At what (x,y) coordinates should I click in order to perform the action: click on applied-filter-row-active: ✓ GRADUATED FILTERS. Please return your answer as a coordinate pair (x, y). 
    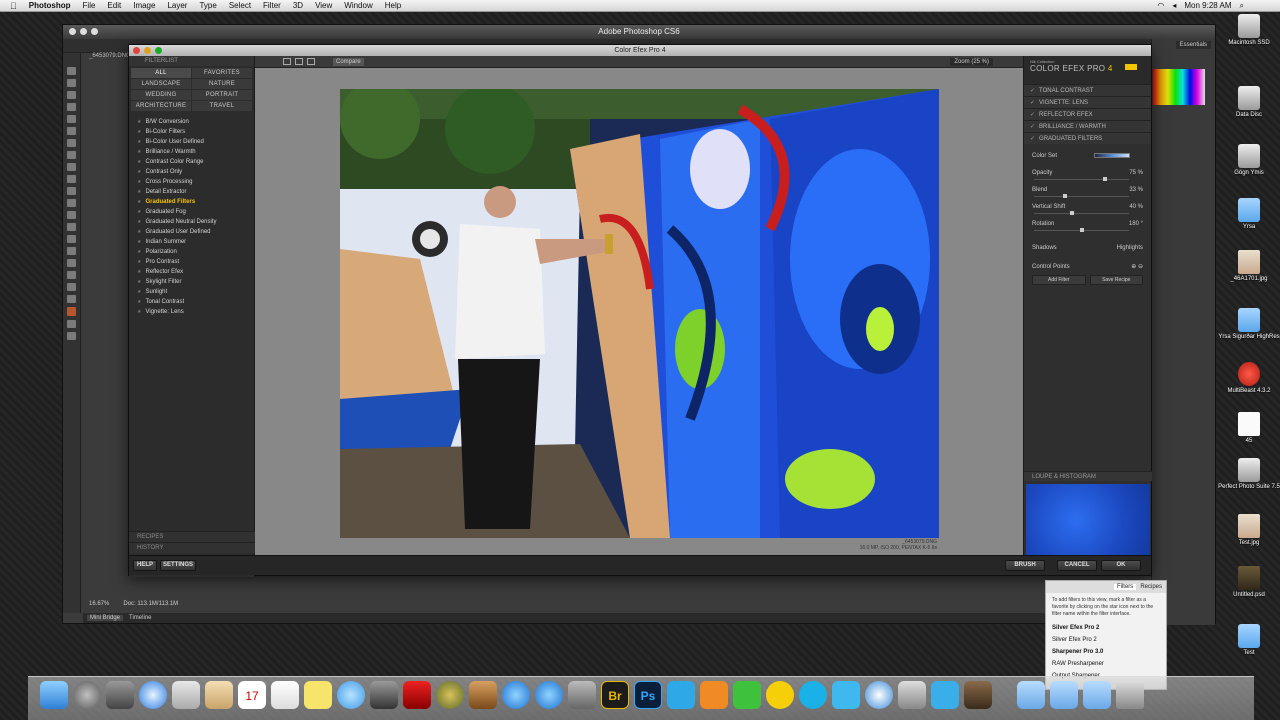
    Looking at the image, I should click on (1087, 138).